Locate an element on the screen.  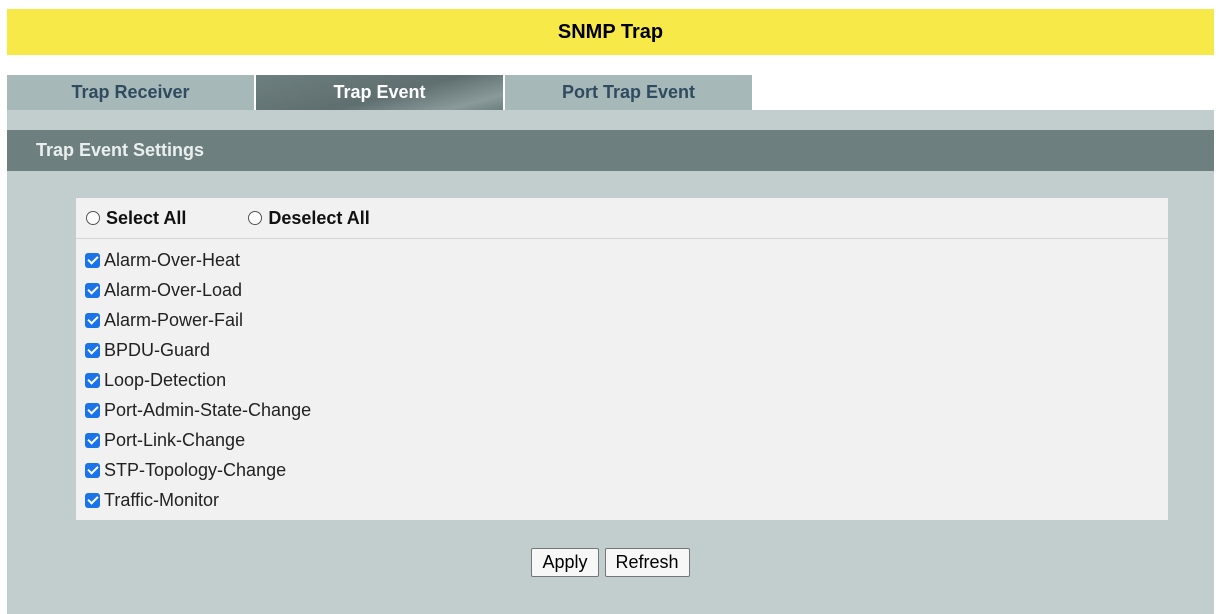
section-title: Trap Event Settings is located at coordinates (610, 150).